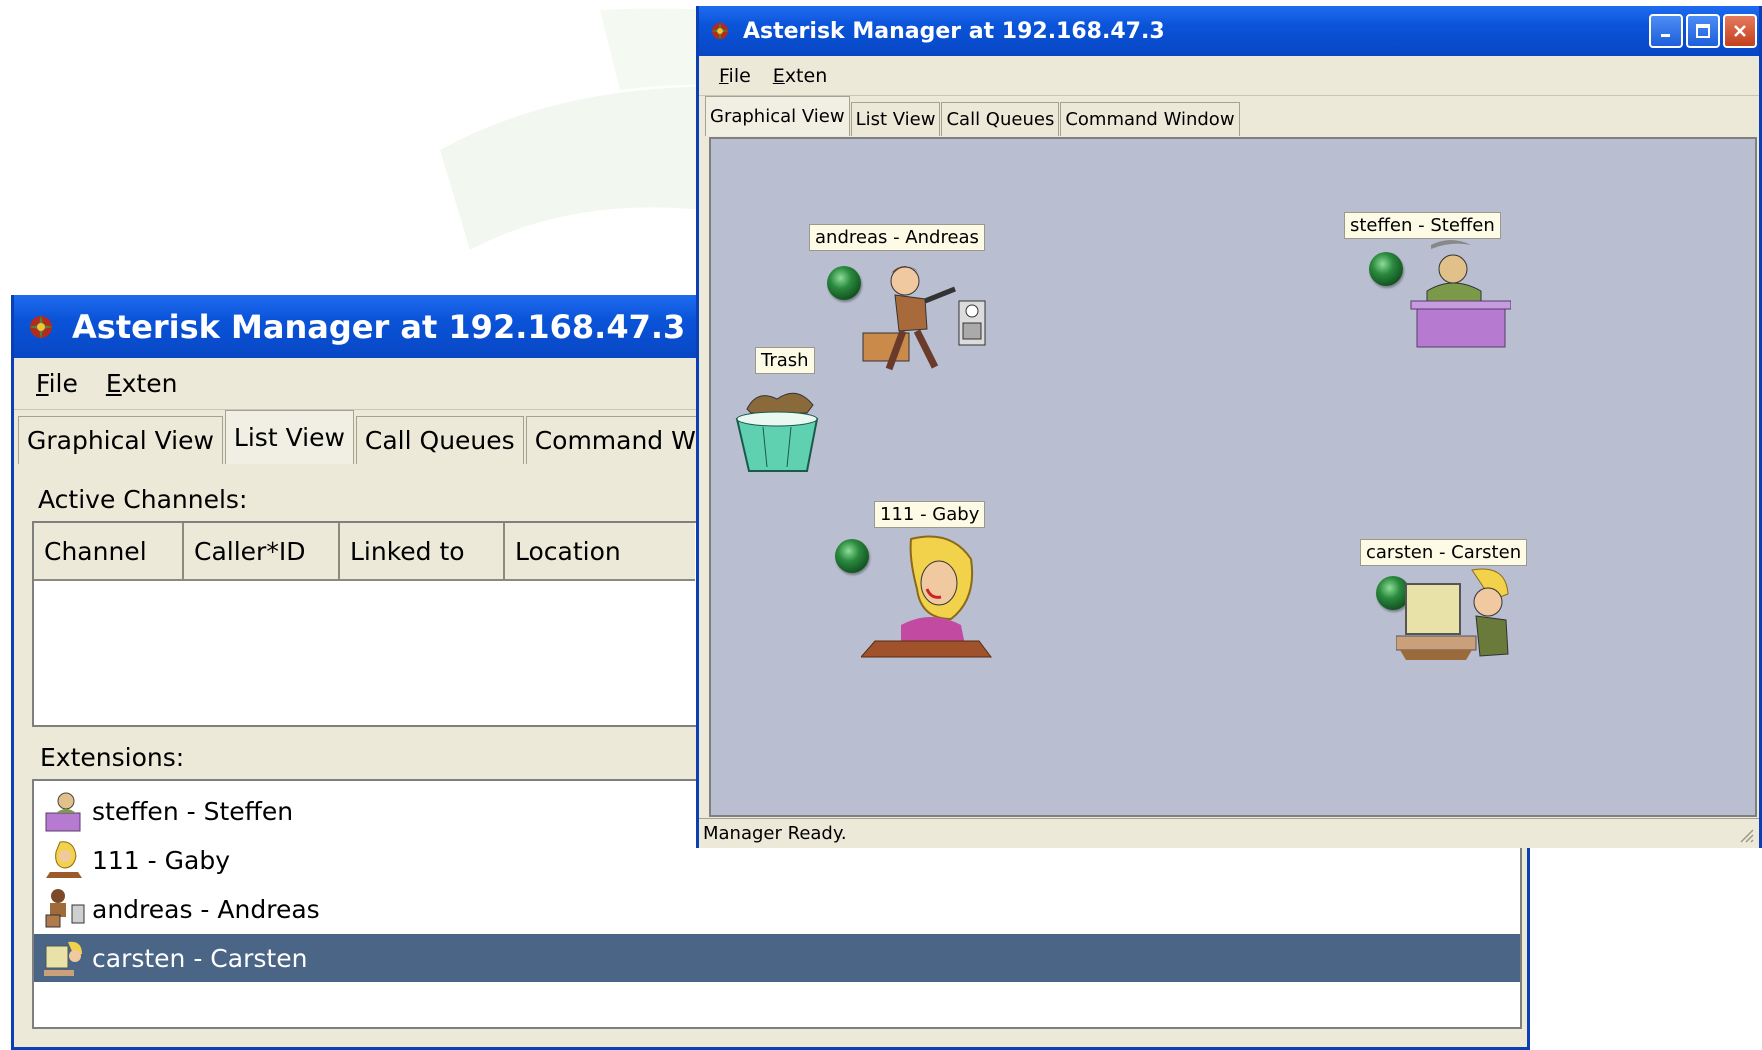 The image size is (1762, 1050). I want to click on trash-bin-icon, so click(777, 429).